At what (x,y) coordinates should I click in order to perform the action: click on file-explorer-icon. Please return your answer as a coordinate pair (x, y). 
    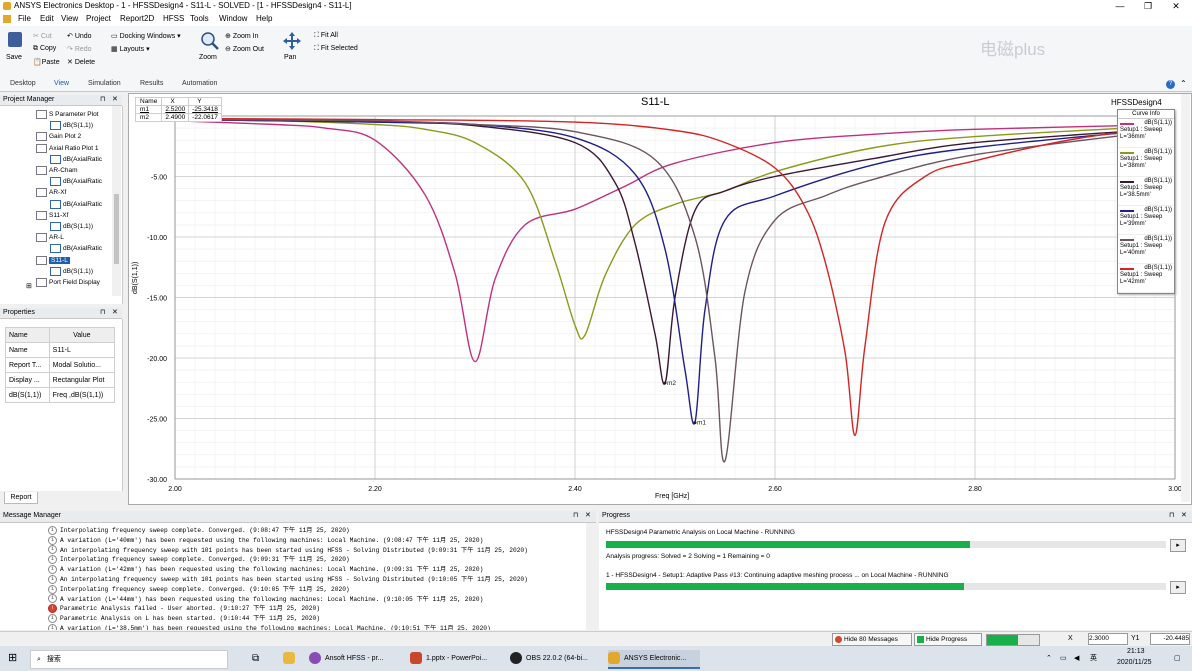
    Looking at the image, I should click on (291, 658).